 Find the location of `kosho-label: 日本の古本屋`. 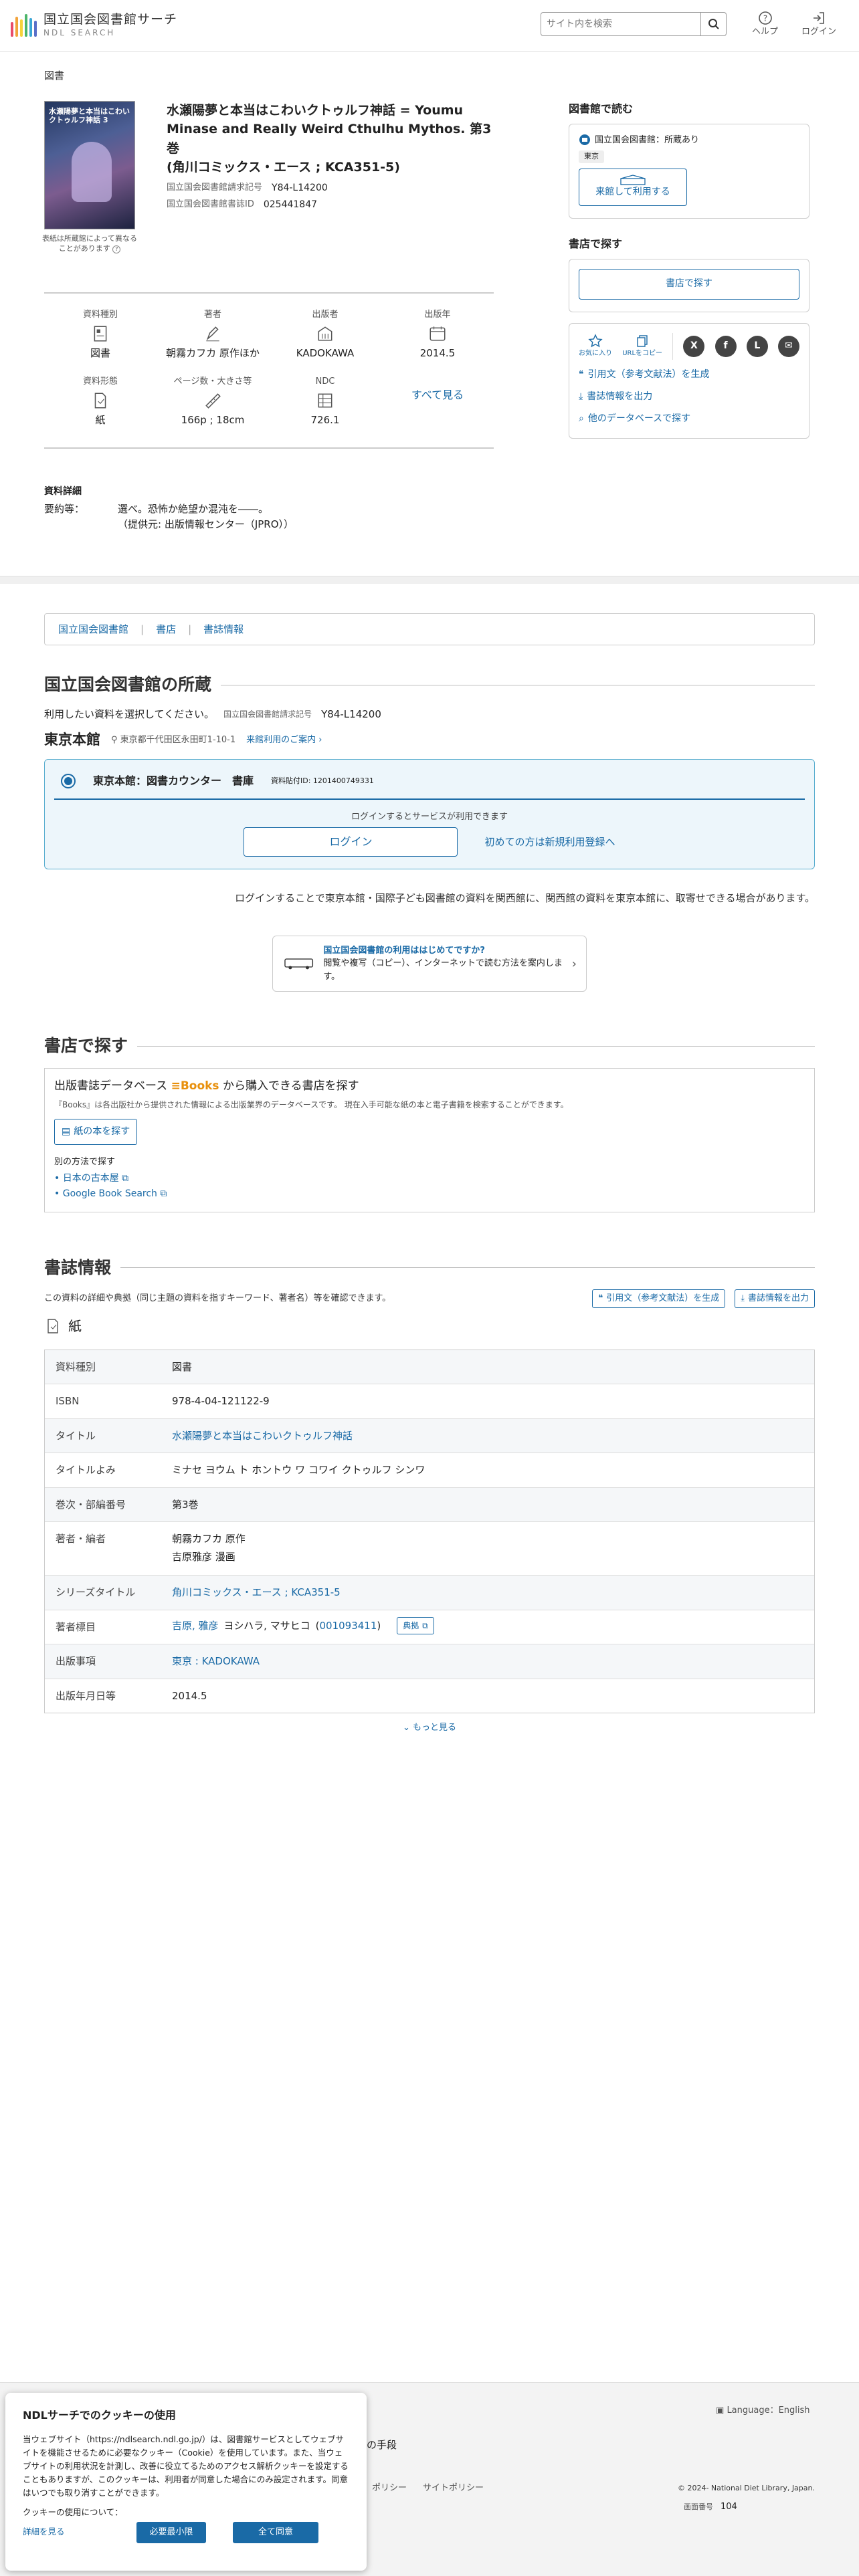

kosho-label: 日本の古本屋 is located at coordinates (90, 1178).